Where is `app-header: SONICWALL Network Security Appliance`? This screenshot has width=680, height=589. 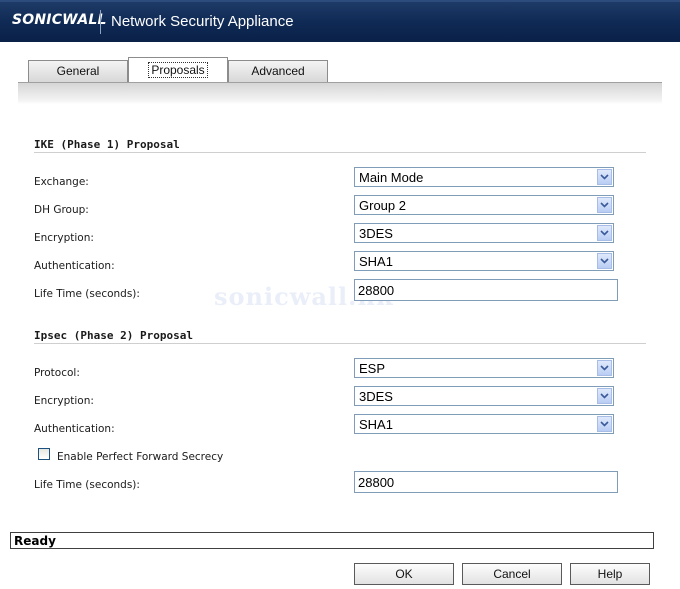 app-header: SONICWALL Network Security Appliance is located at coordinates (340, 21).